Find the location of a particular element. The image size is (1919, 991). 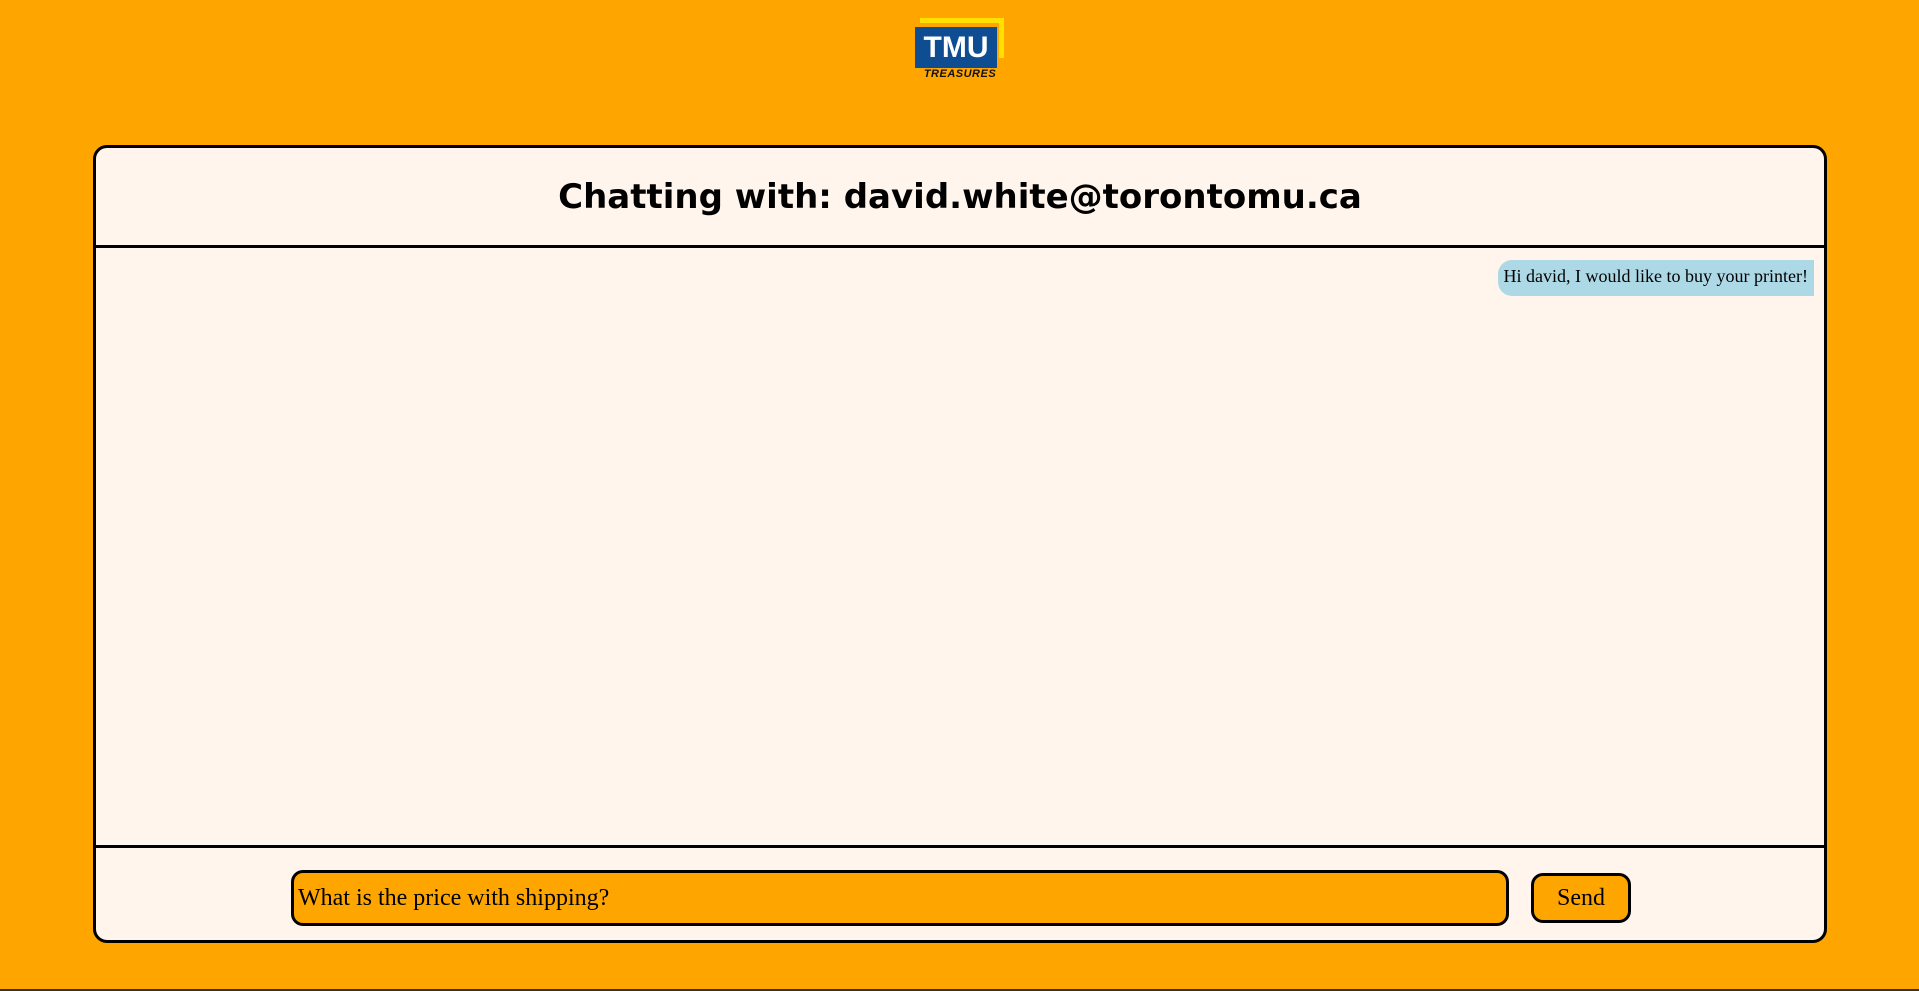

message-composer: Send is located at coordinates (960, 894).